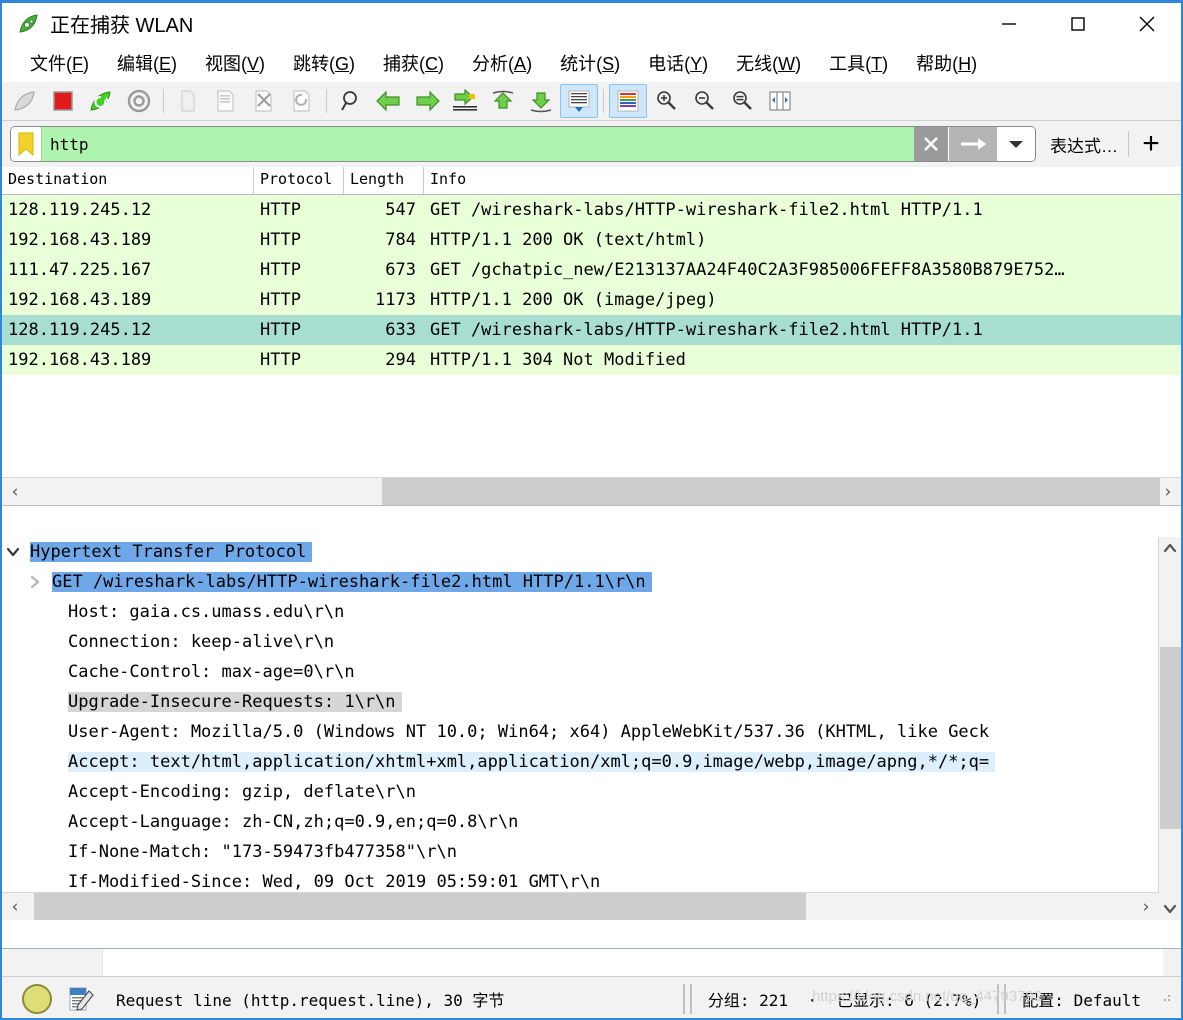 The image size is (1183, 1020). What do you see at coordinates (1146, 24) in the screenshot?
I see `close-button` at bounding box center [1146, 24].